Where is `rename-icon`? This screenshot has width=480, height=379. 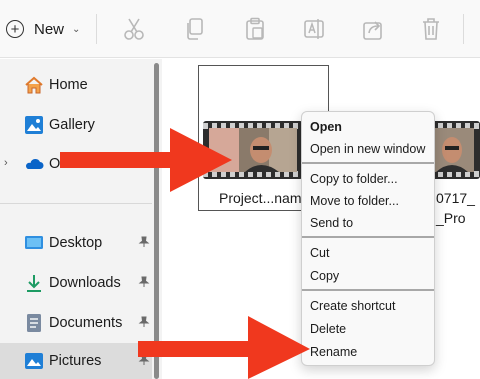 rename-icon is located at coordinates (314, 29).